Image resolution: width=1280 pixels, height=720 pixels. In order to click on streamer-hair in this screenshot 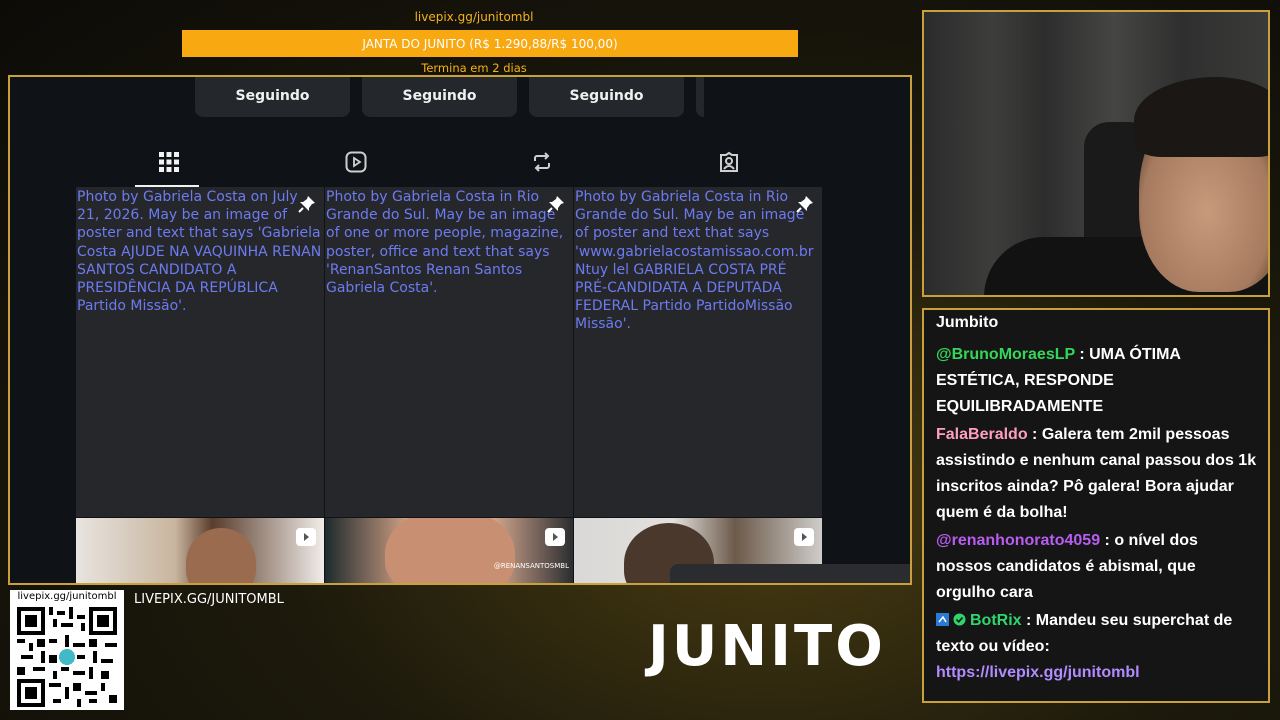, I will do `click(1201, 117)`.